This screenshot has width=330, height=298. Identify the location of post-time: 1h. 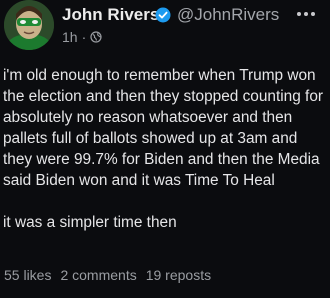
(70, 37).